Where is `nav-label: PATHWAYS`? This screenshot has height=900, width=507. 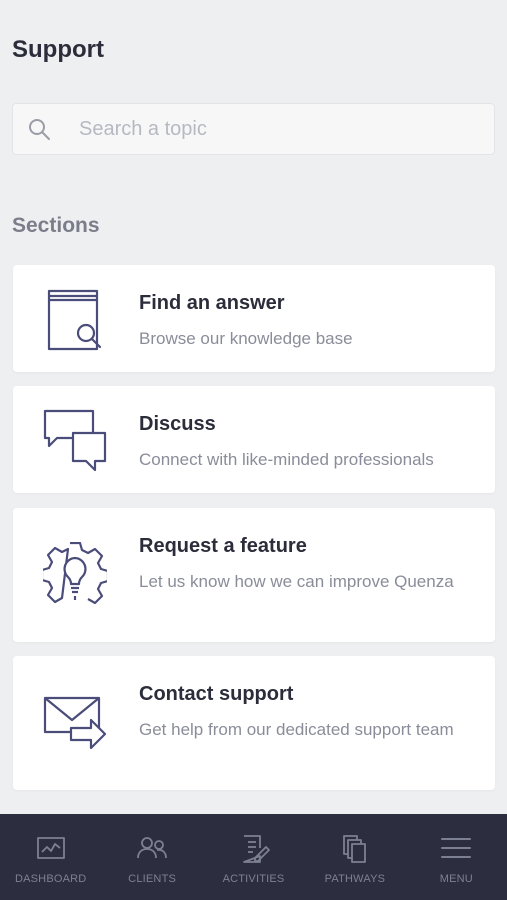
nav-label: PATHWAYS is located at coordinates (355, 879).